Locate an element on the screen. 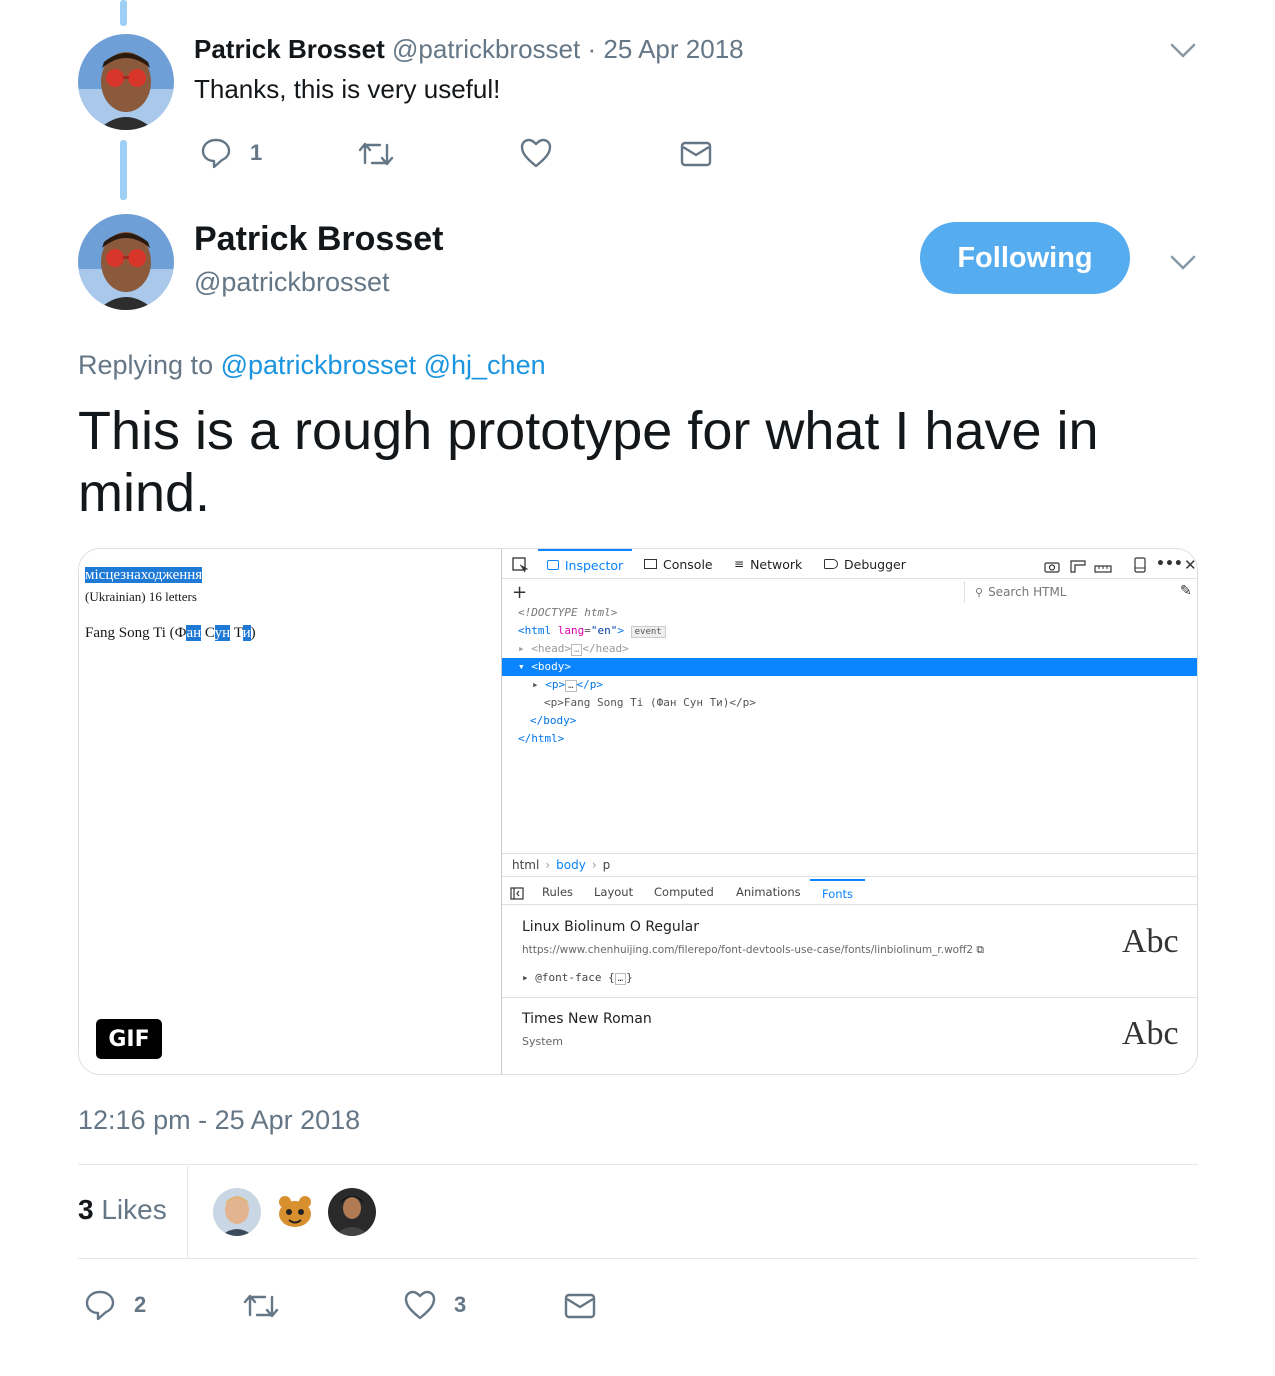 This screenshot has height=1376, width=1275. mention-link: @hj_chen is located at coordinates (485, 365).